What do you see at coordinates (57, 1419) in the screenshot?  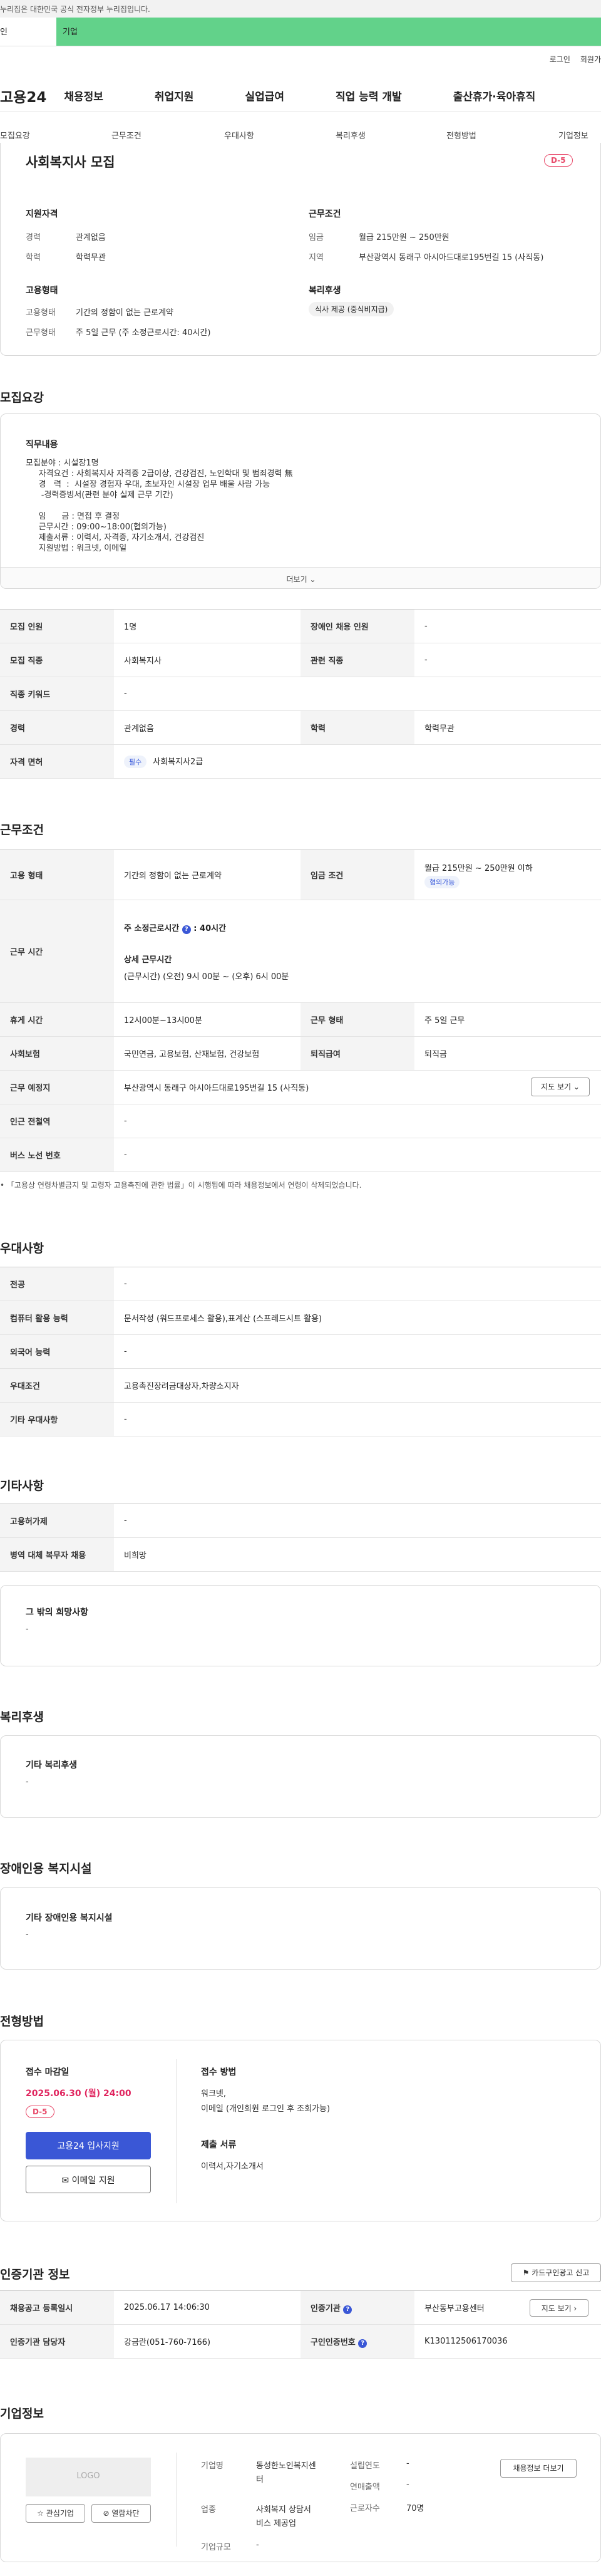 I see `cell-h: 기타 우대사항` at bounding box center [57, 1419].